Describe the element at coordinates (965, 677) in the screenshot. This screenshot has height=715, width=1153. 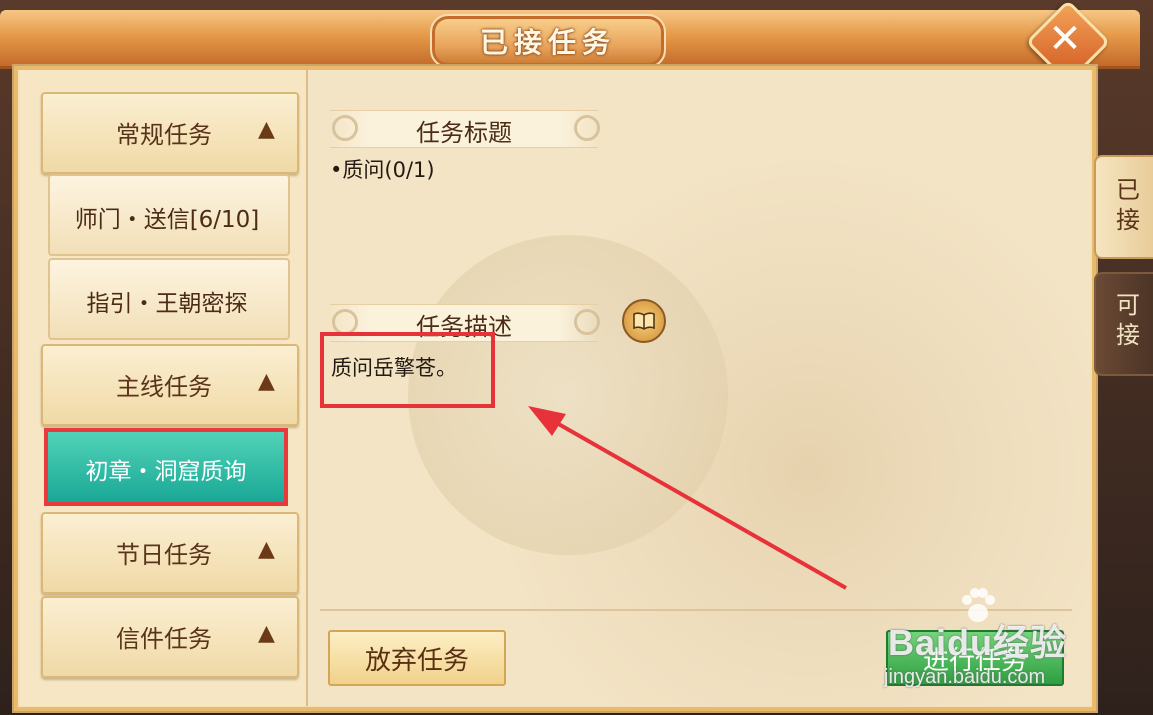
I see `watermark-url-text: jingyan.baidu.com` at that location.